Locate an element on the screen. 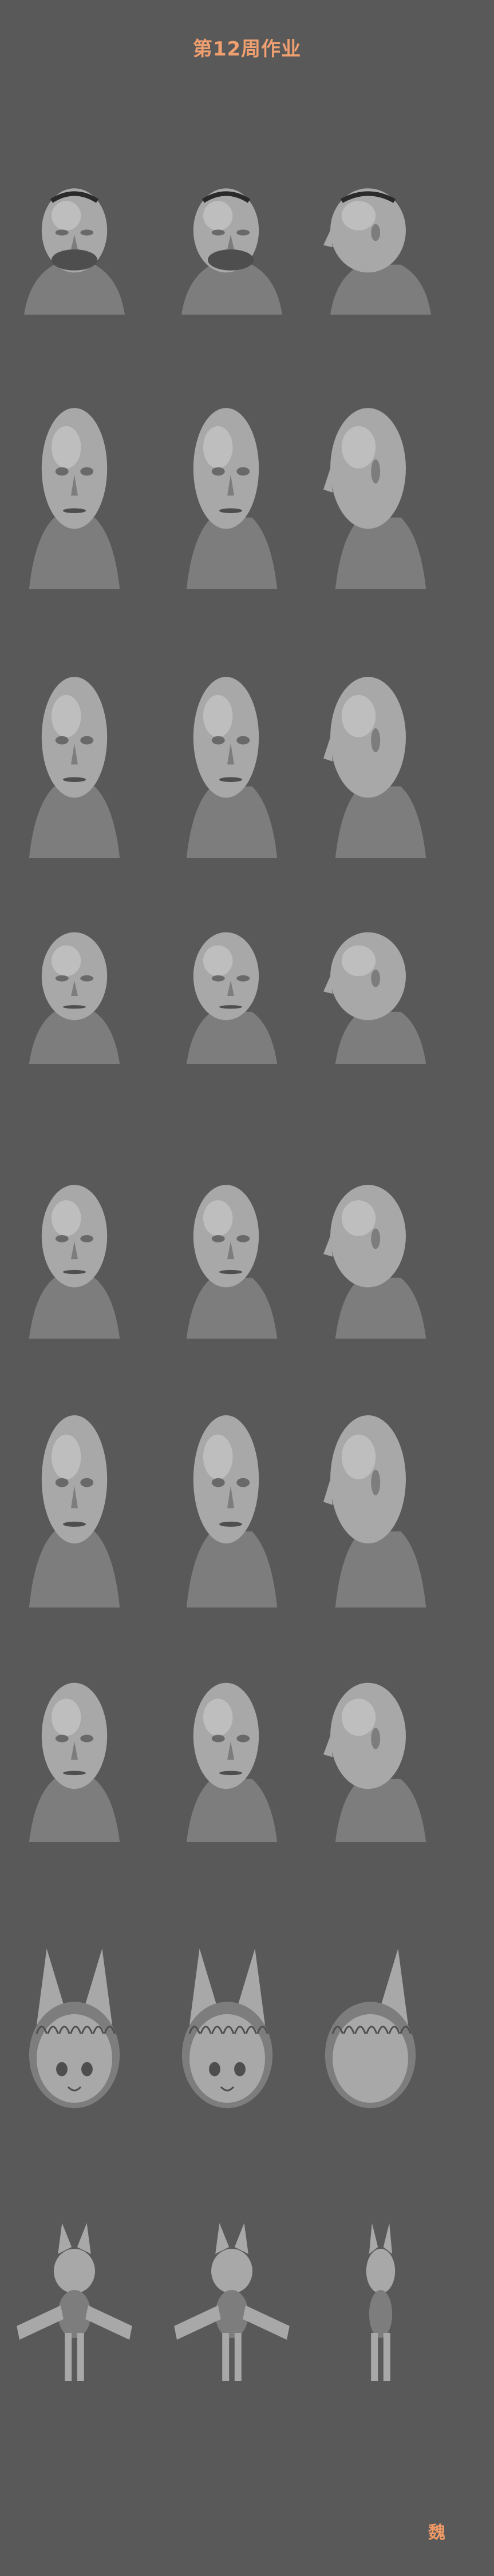 Image resolution: width=494 pixels, height=2576 pixels. page-title: 第12周作业 is located at coordinates (247, 49).